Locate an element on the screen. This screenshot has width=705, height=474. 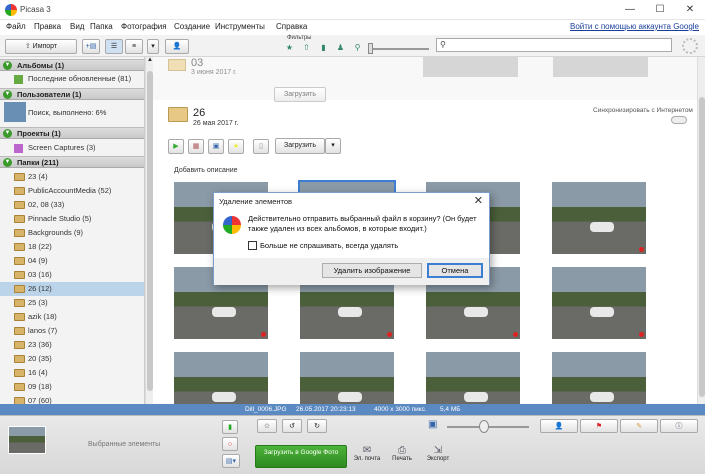
main-scrollbar is located at coordinates (701, 230).